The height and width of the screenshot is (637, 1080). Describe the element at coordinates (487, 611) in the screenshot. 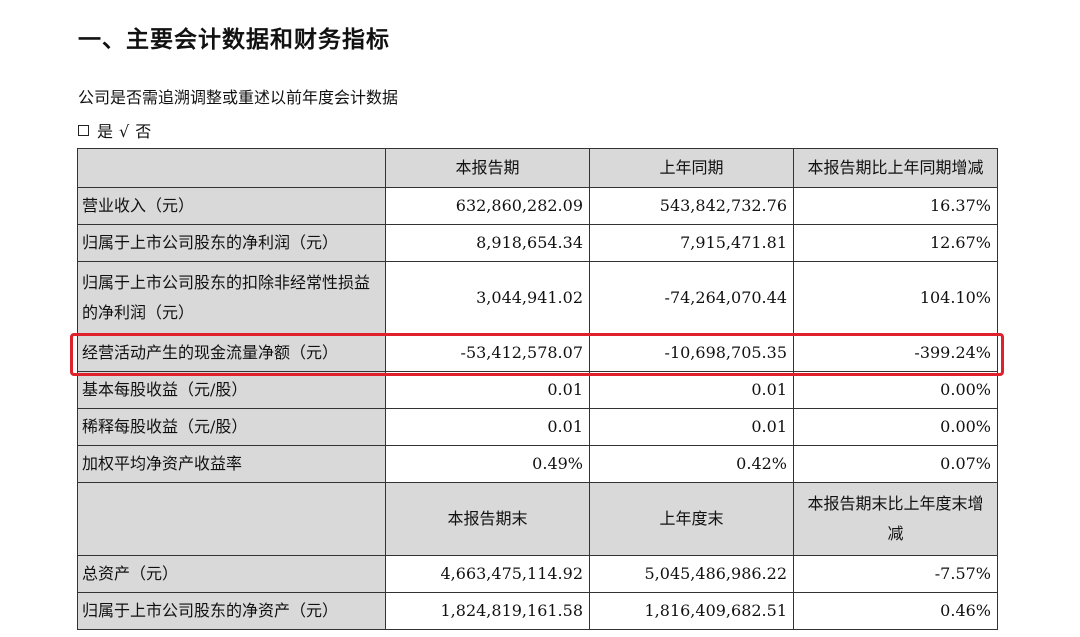

I see `current-value: 1,824,819,161.58` at that location.